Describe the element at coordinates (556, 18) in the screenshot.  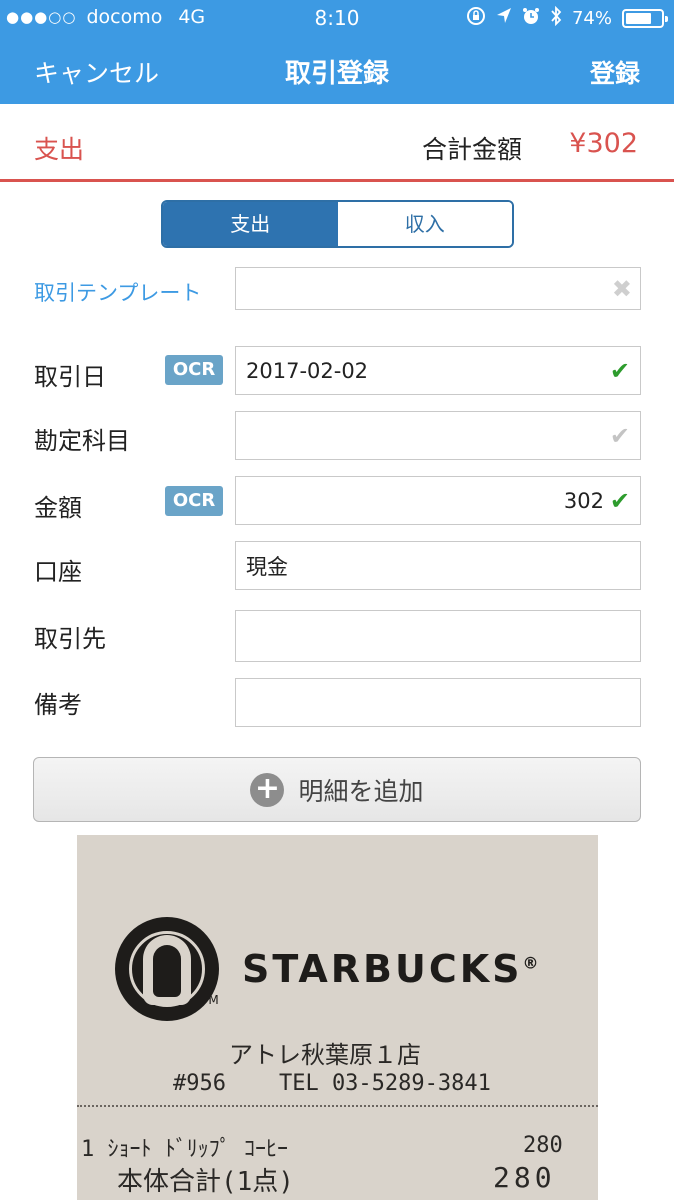
I see `bluetooth-icon` at that location.